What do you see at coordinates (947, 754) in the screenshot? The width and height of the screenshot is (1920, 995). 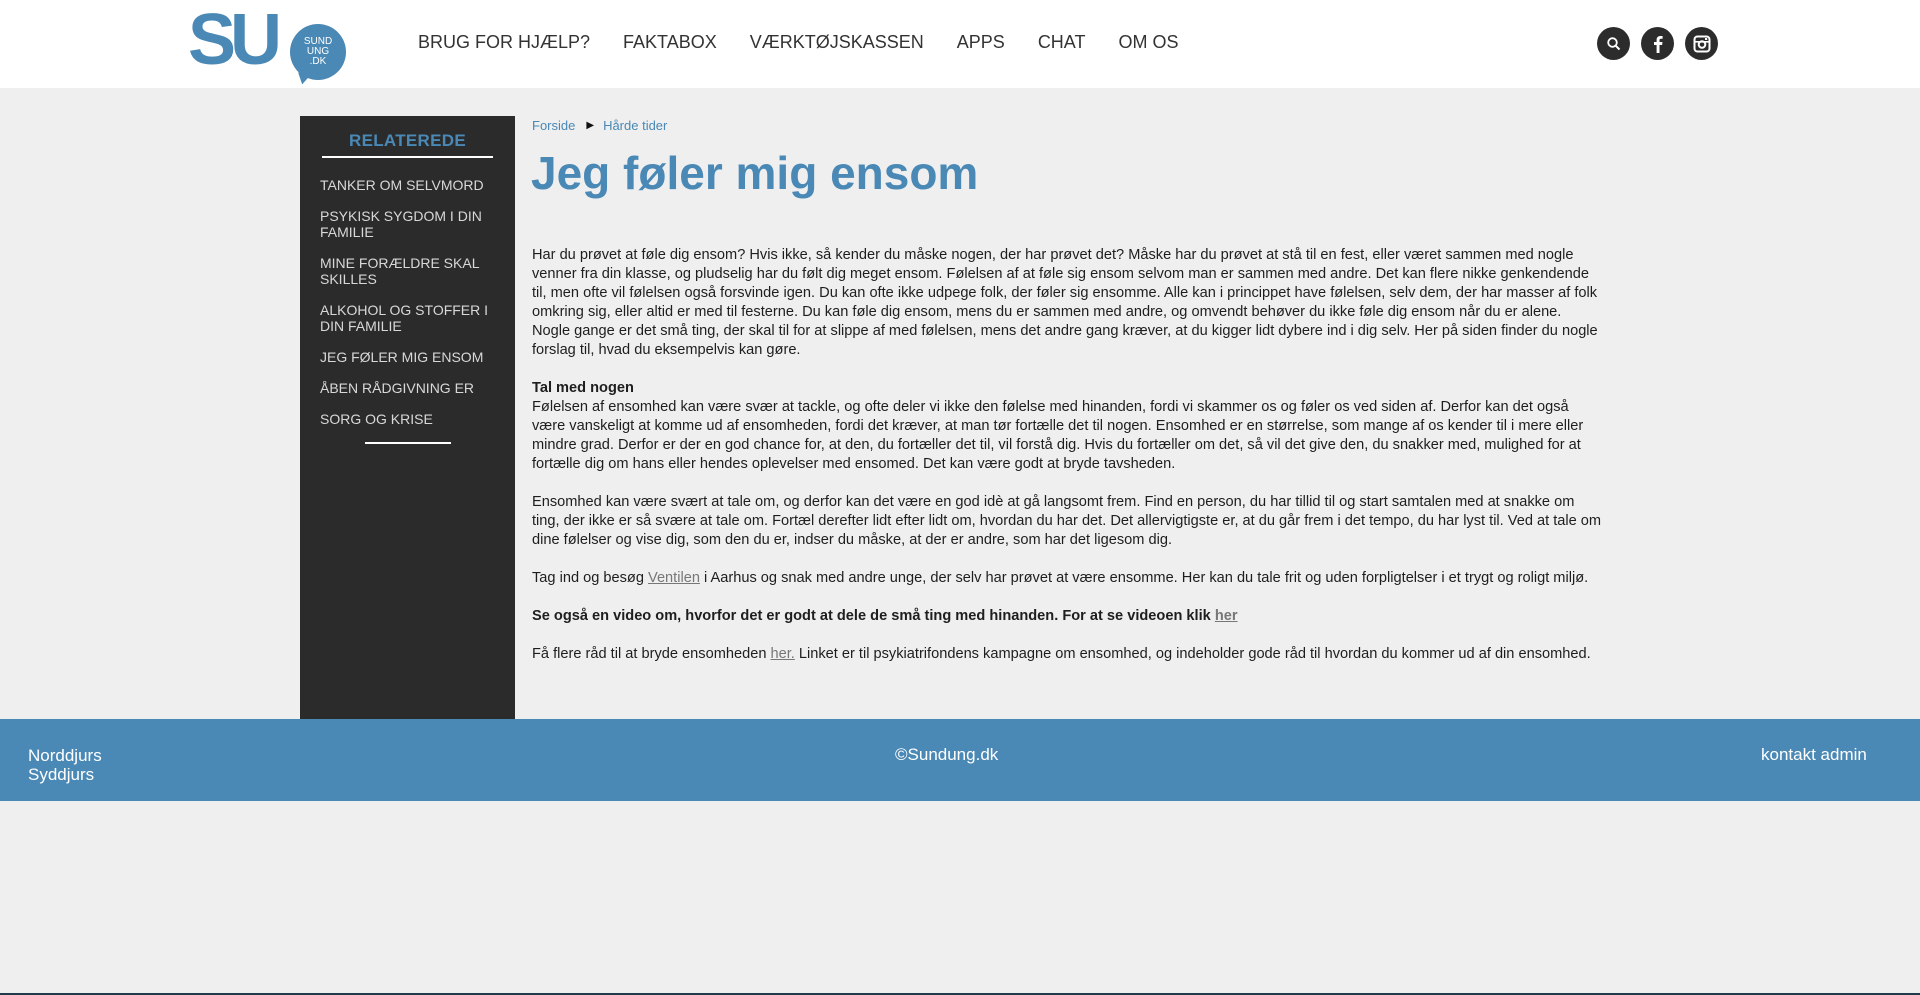 I see `footer-copyright: ©Sundung.dk` at bounding box center [947, 754].